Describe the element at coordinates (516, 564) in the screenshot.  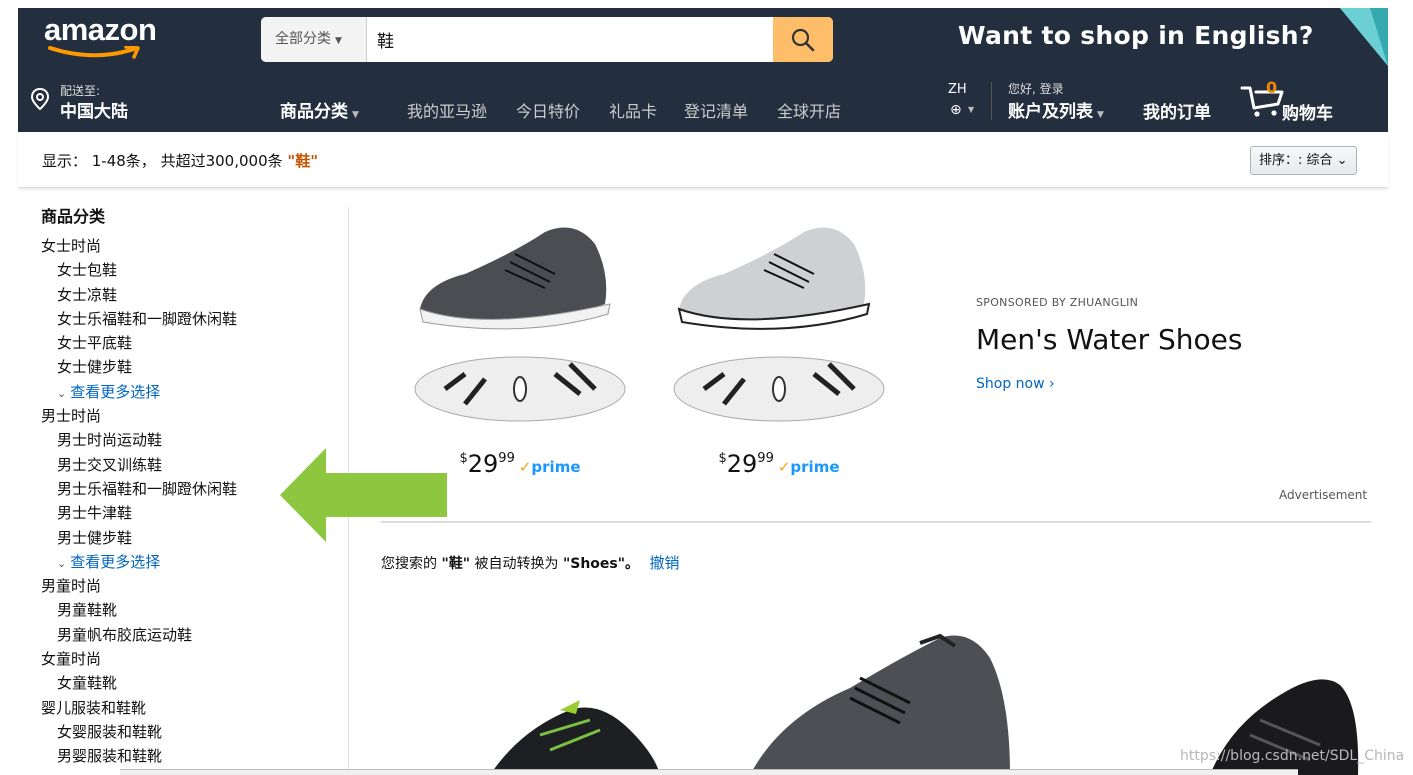
I see `spelling-middle: 被自动转换为` at that location.